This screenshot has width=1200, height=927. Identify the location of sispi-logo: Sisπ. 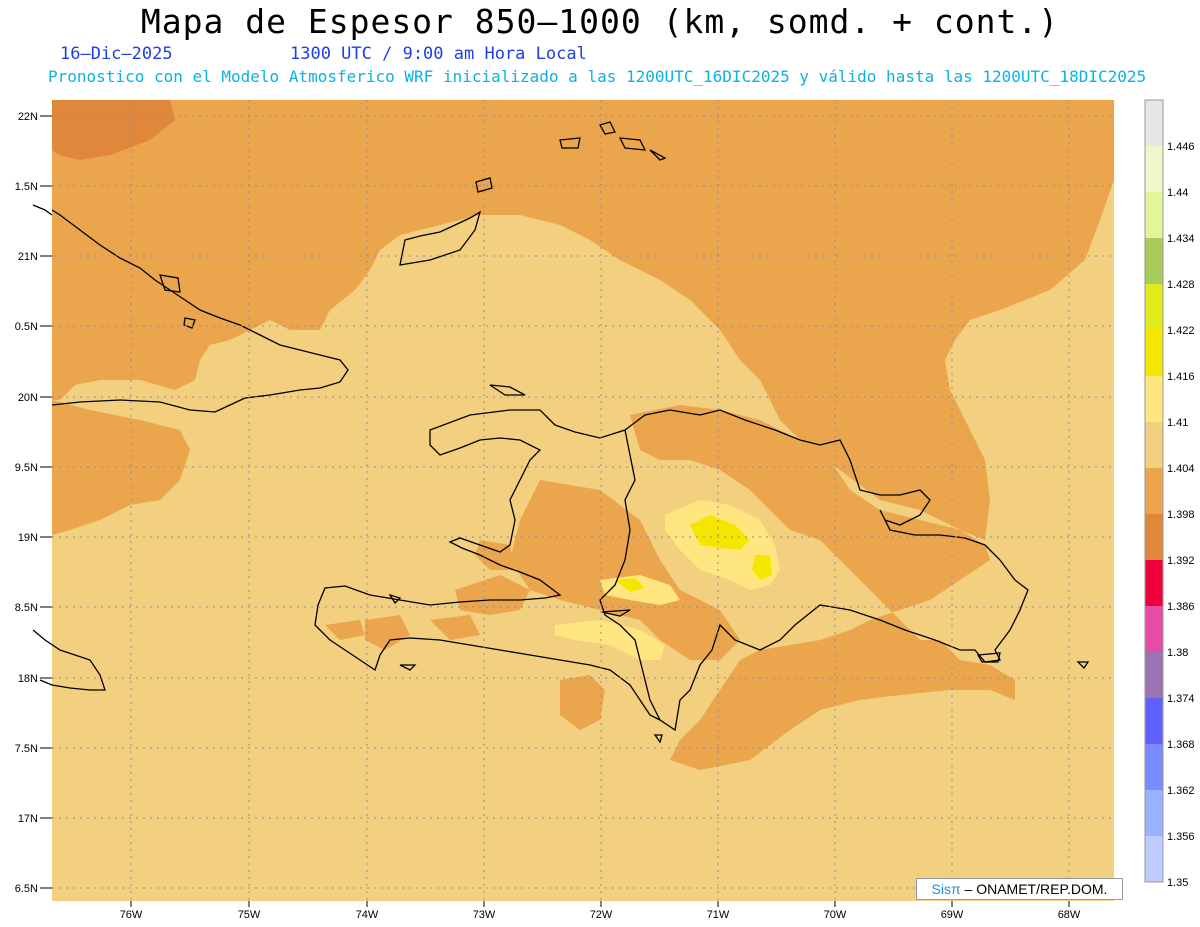
(946, 889).